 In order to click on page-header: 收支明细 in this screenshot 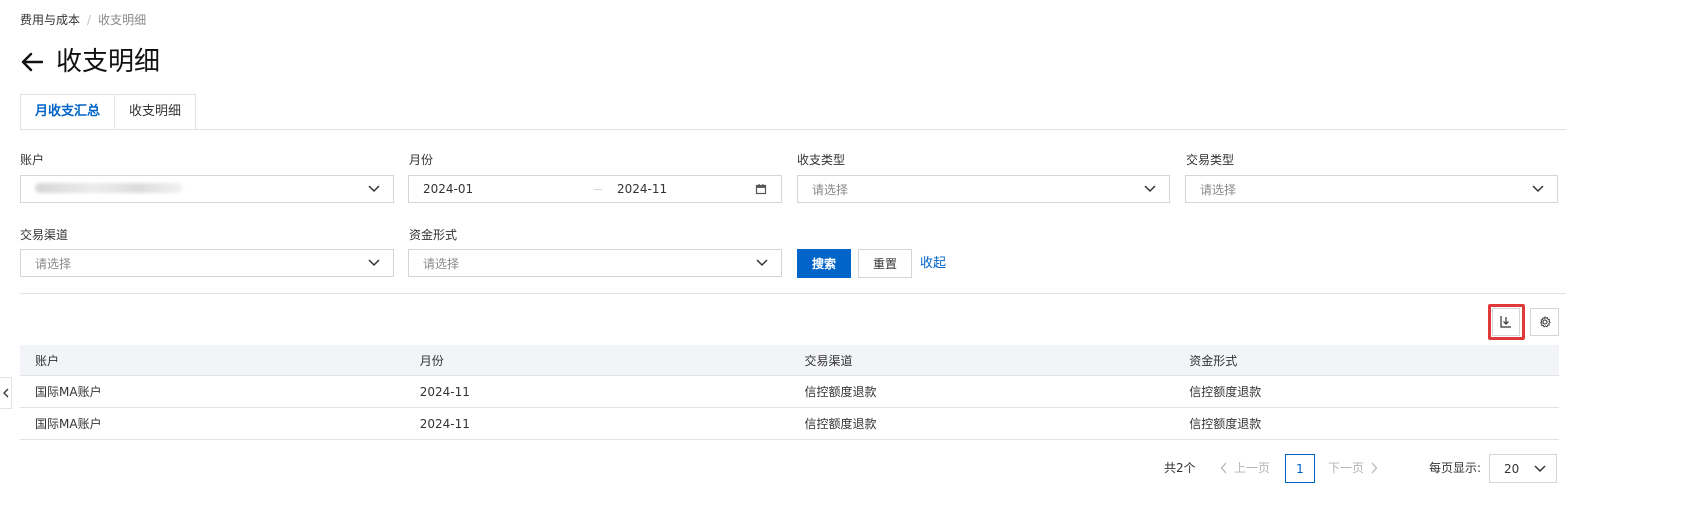, I will do `click(90, 62)`.